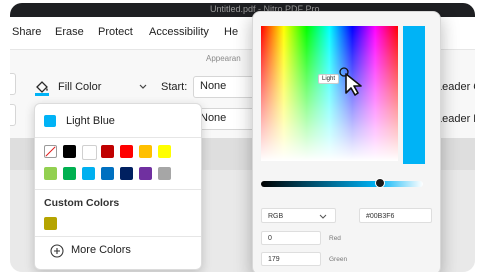 Image resolution: width=479 pixels, height=275 pixels. What do you see at coordinates (69, 32) in the screenshot?
I see `menu-erase: Erase` at bounding box center [69, 32].